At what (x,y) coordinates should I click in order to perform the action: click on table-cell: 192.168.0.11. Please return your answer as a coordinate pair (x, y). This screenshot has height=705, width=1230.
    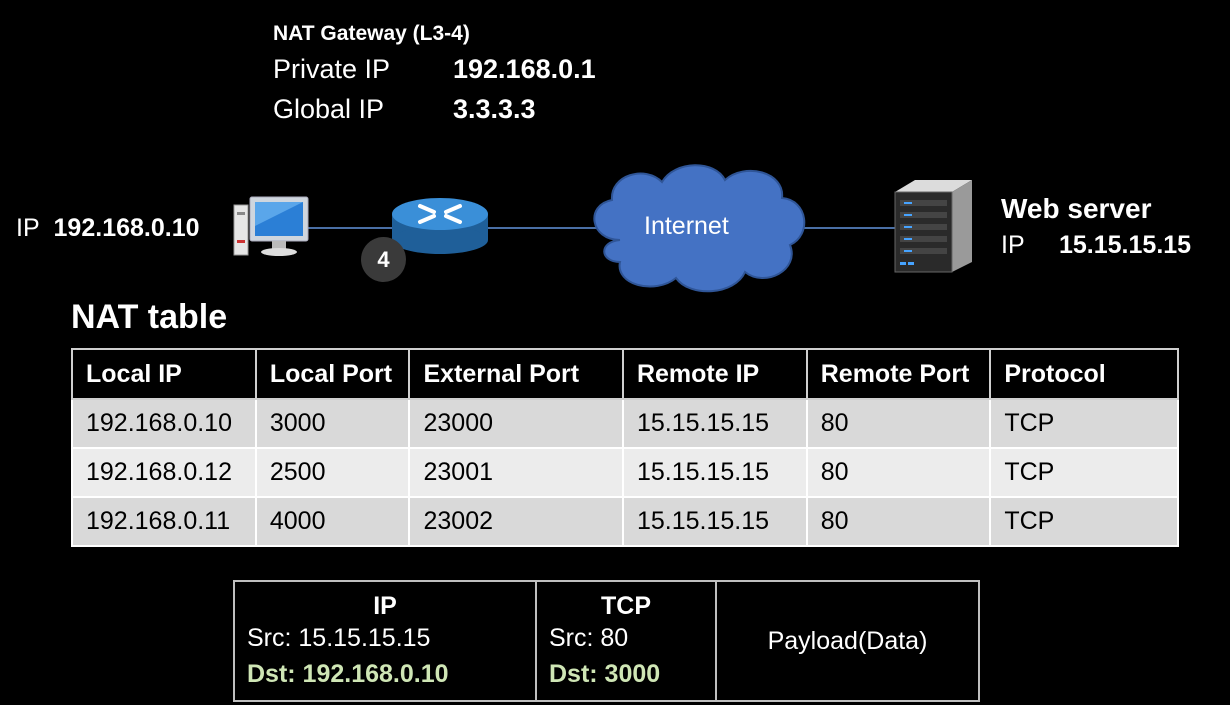
    Looking at the image, I should click on (164, 522).